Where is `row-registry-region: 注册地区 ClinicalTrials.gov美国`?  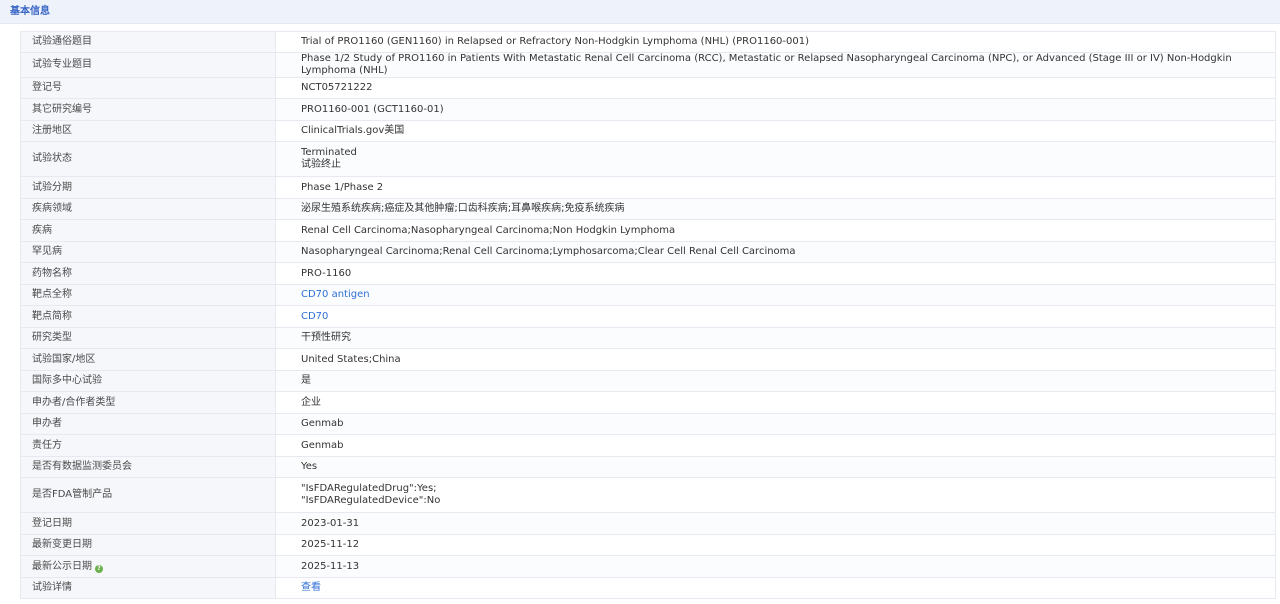
row-registry-region: 注册地区 ClinicalTrials.gov美国 is located at coordinates (648, 131).